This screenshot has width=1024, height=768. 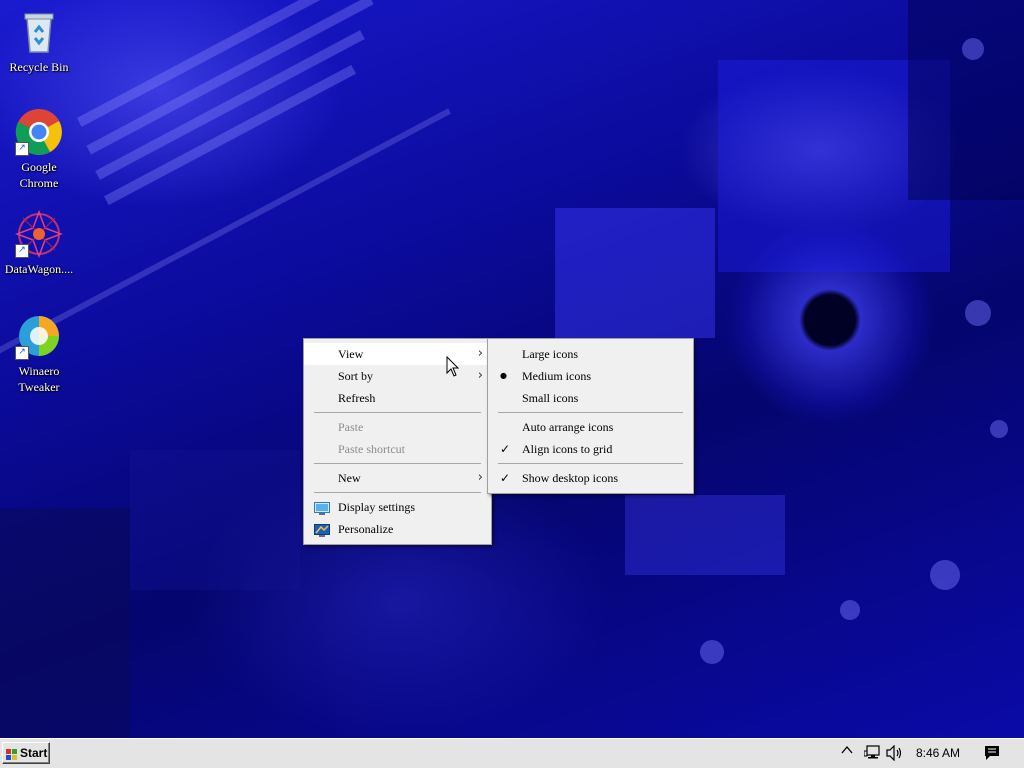 What do you see at coordinates (397, 376) in the screenshot?
I see `menu-item-sort-by: Sort by ›` at bounding box center [397, 376].